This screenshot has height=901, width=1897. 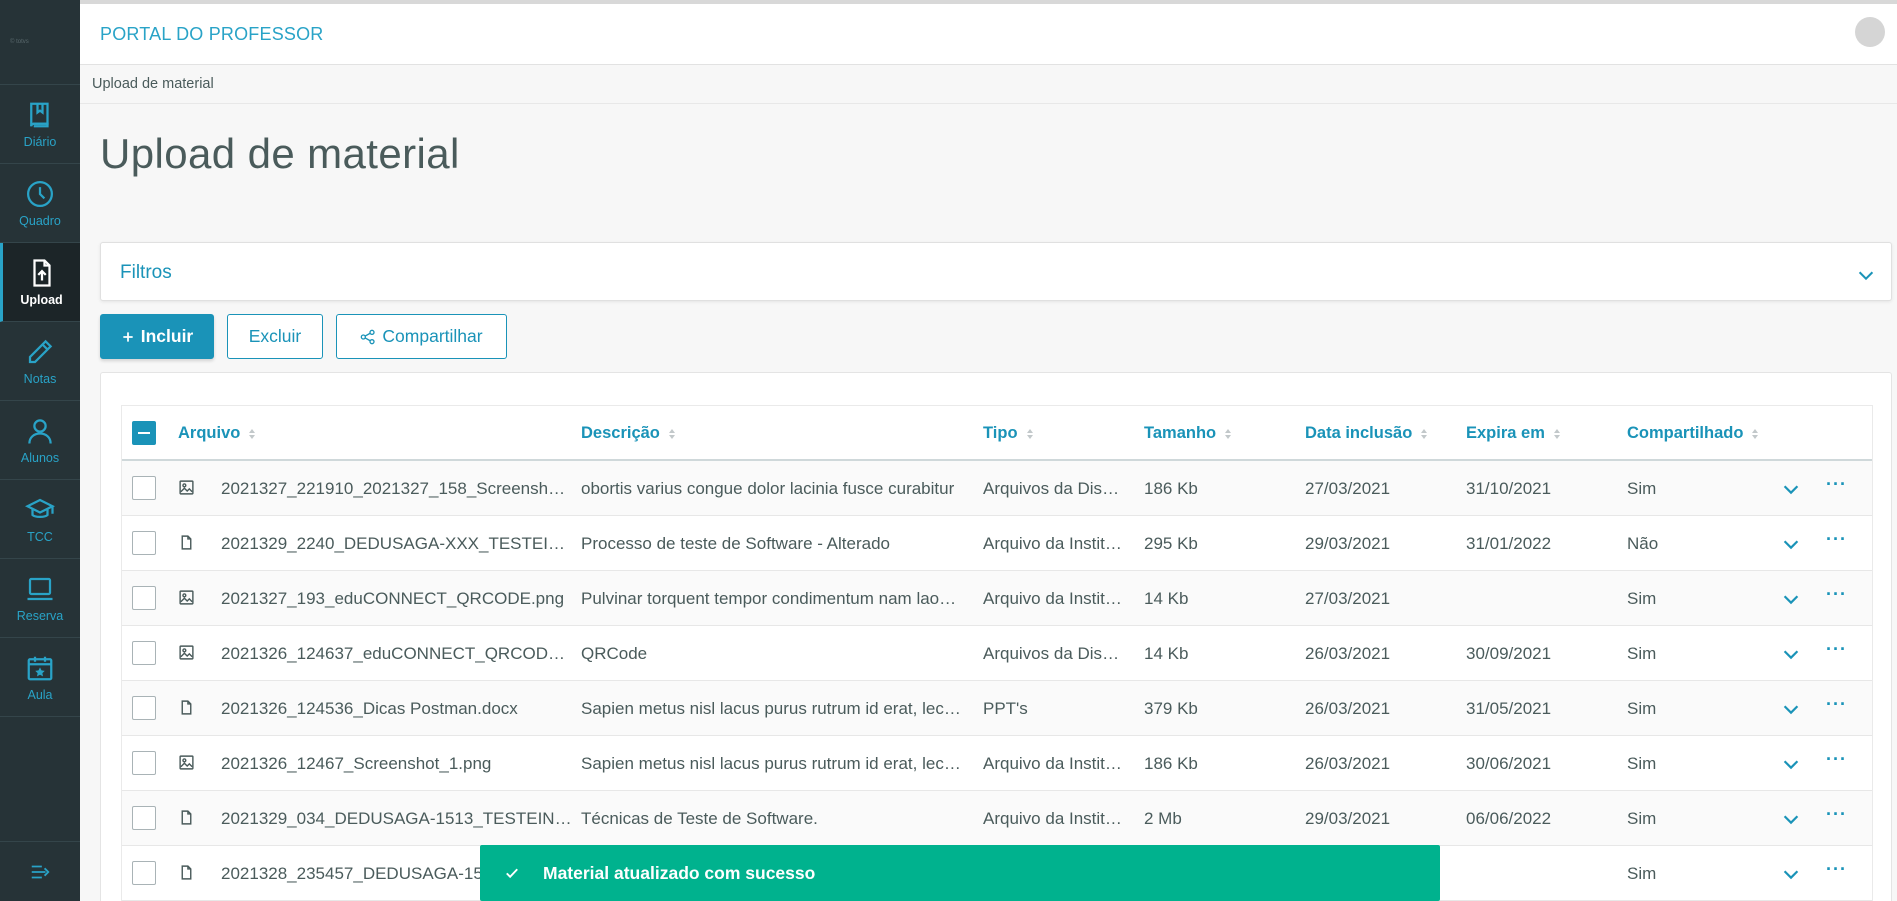 I want to click on sidebar-item-label: Alunos, so click(x=40, y=457).